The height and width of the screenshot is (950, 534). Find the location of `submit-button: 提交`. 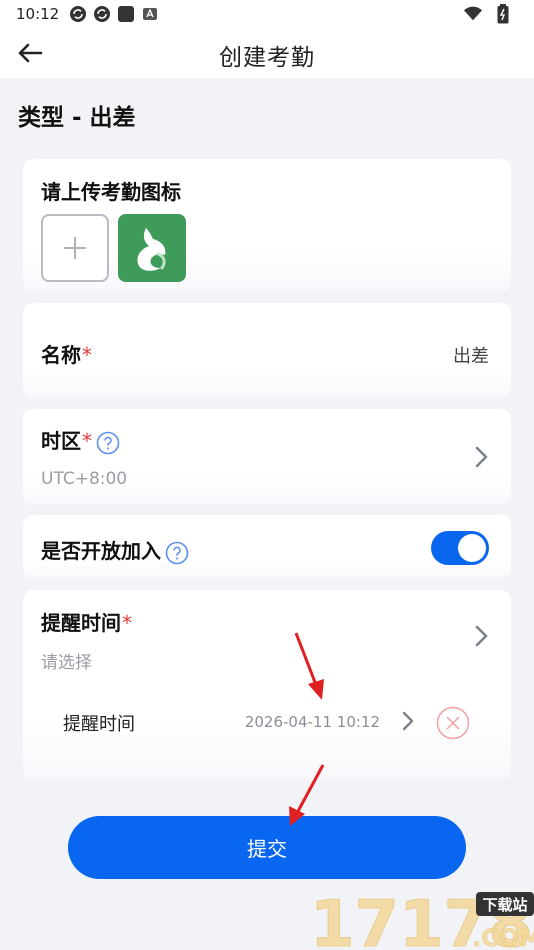

submit-button: 提交 is located at coordinates (267, 847).